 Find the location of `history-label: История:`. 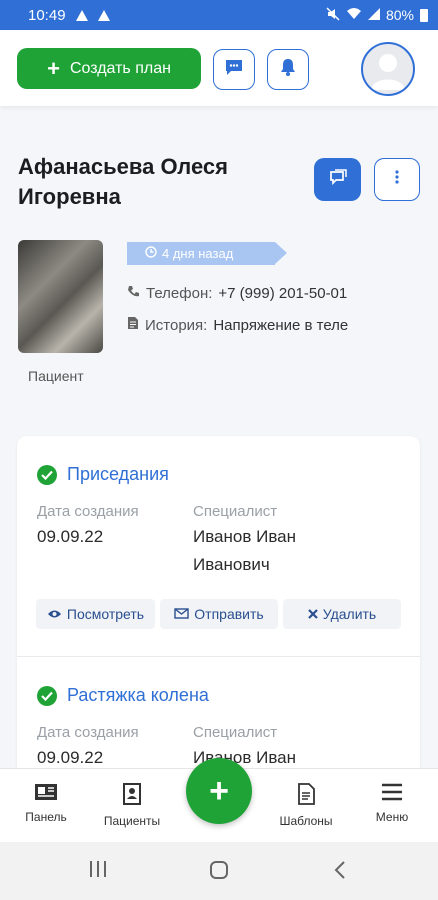

history-label: История: is located at coordinates (176, 325).